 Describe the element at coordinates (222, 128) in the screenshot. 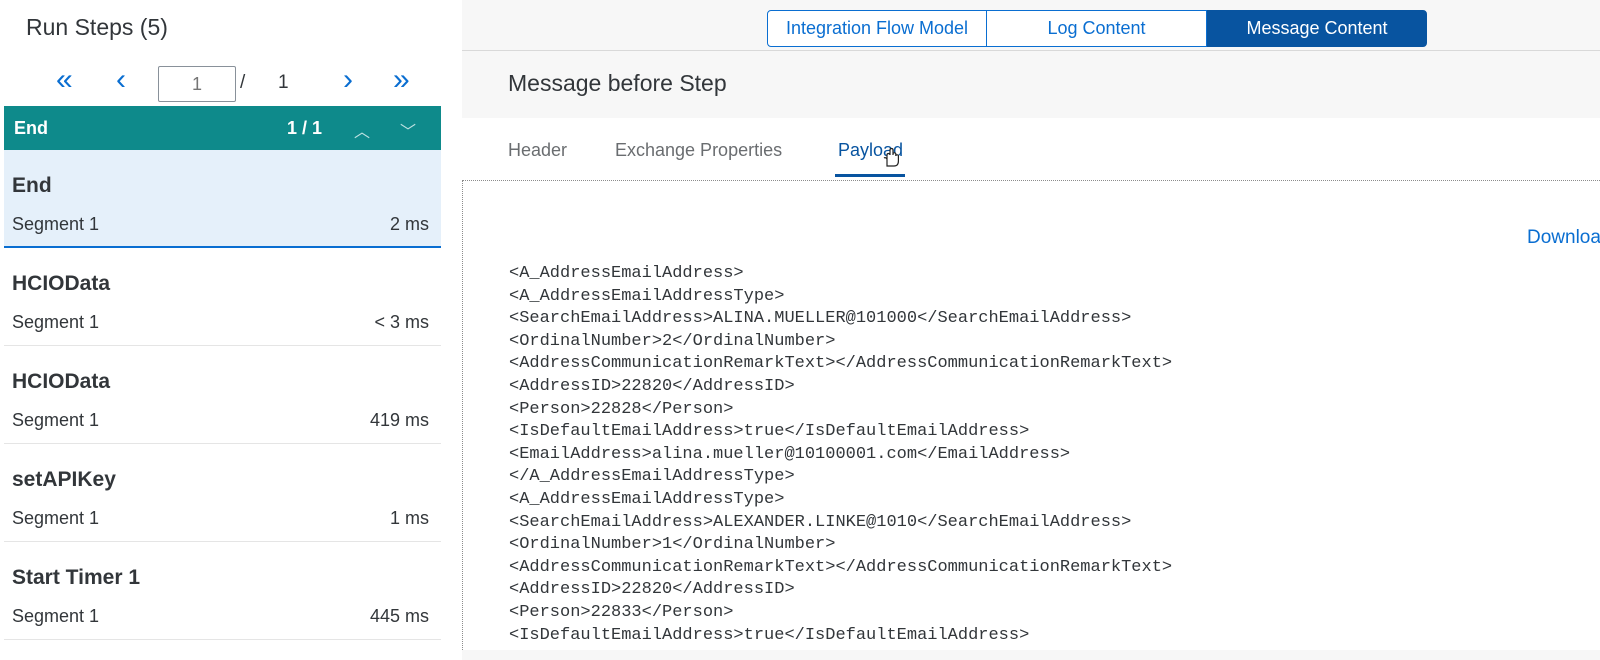

I see `group-header-bar: End 1 / 1 ︿ ﹀` at that location.